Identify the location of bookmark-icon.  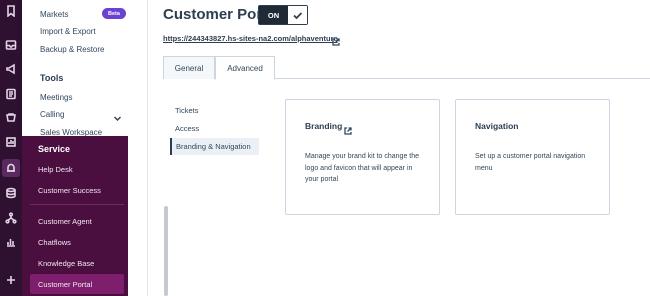
(11, 11).